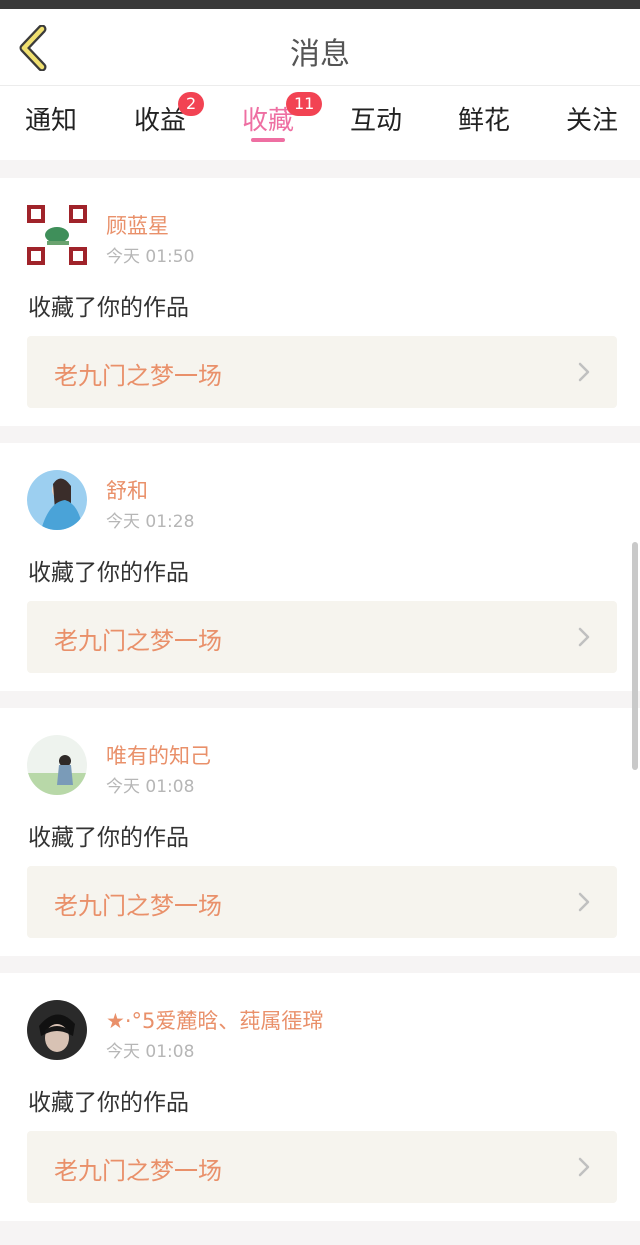  What do you see at coordinates (268, 122) in the screenshot?
I see `tab-favorites: 收藏 11` at bounding box center [268, 122].